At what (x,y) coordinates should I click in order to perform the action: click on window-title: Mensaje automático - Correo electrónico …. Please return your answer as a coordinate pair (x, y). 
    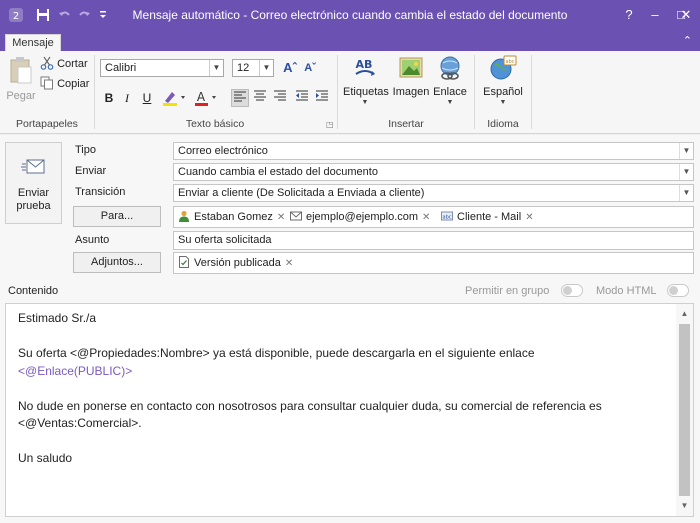
    Looking at the image, I should click on (350, 15).